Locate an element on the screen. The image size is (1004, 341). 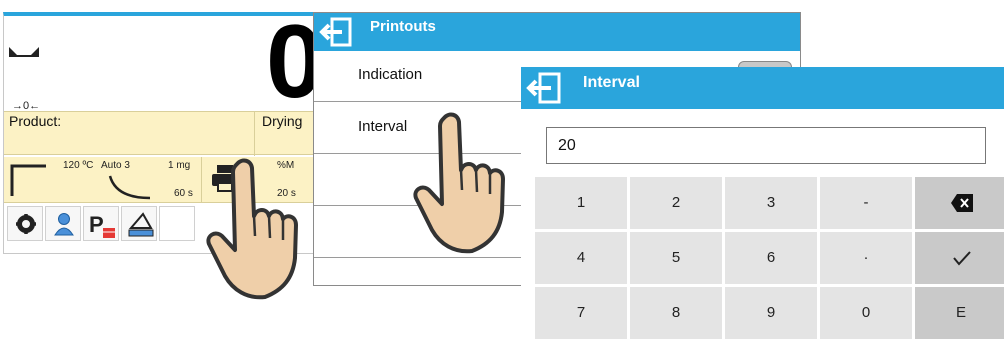
key-4: 4 is located at coordinates (581, 258).